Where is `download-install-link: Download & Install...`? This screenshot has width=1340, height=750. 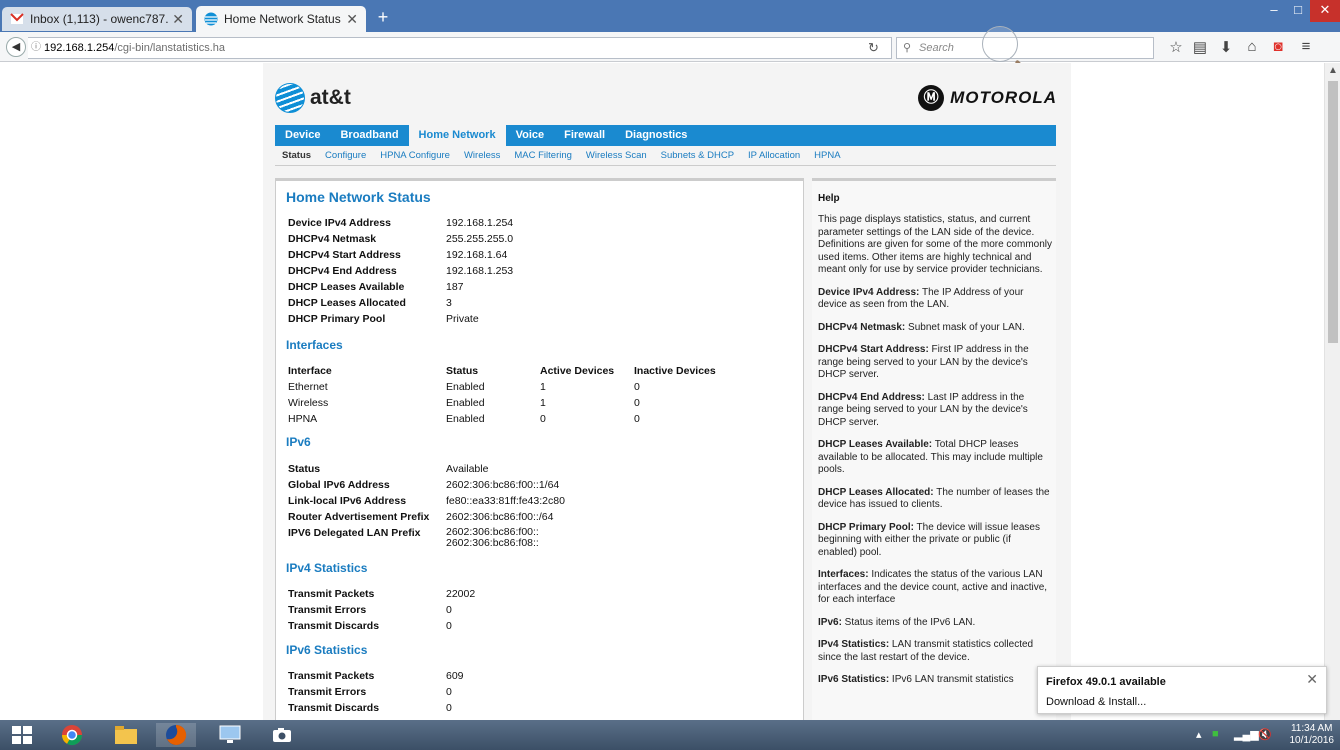 download-install-link: Download & Install... is located at coordinates (1096, 702).